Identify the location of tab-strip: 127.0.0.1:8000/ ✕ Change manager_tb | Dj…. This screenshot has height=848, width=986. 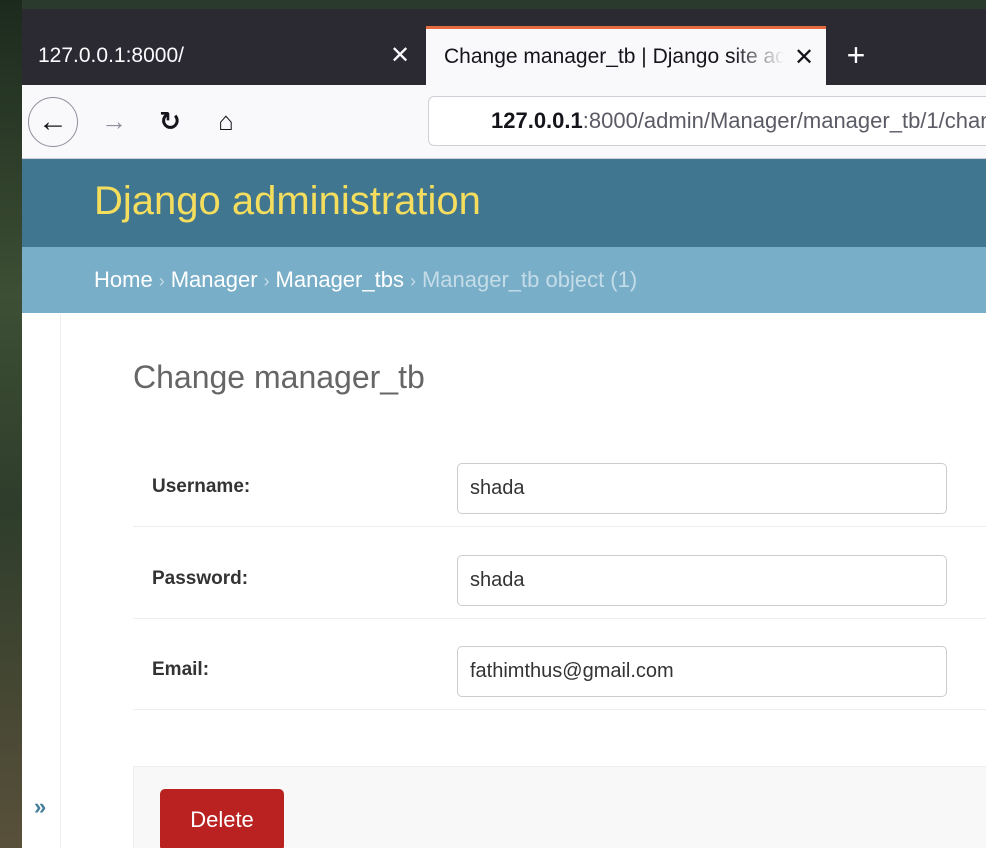
(504, 47).